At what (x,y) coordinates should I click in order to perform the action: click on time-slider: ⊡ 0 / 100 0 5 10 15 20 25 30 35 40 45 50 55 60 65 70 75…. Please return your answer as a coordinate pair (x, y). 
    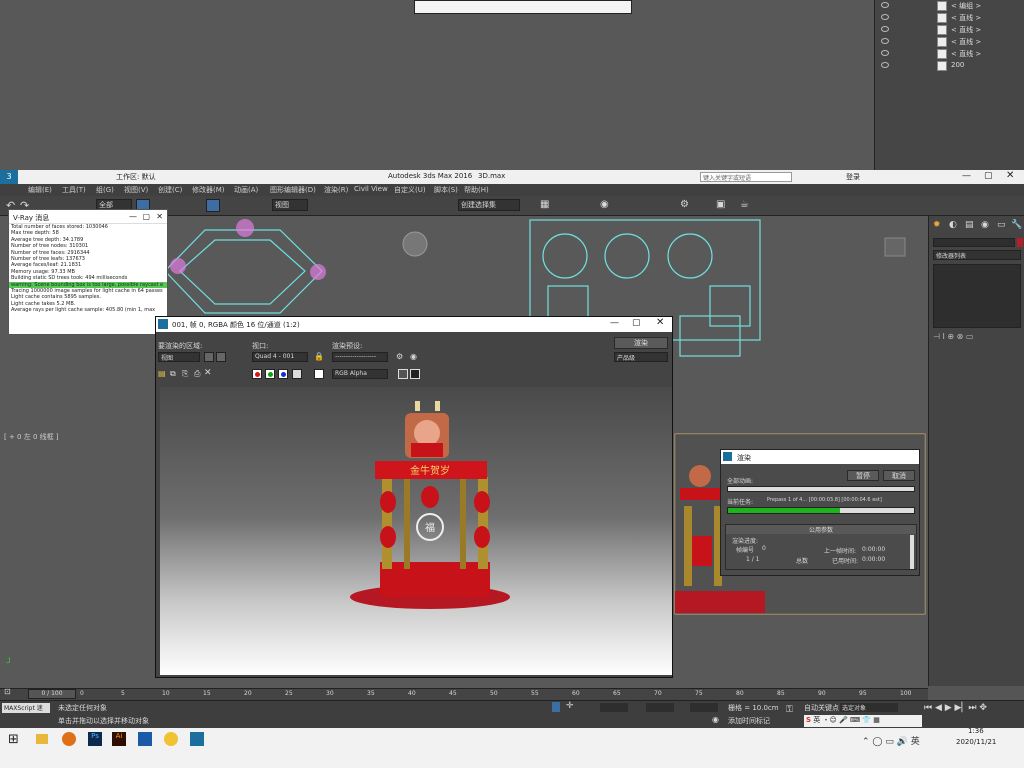
    Looking at the image, I should click on (464, 693).